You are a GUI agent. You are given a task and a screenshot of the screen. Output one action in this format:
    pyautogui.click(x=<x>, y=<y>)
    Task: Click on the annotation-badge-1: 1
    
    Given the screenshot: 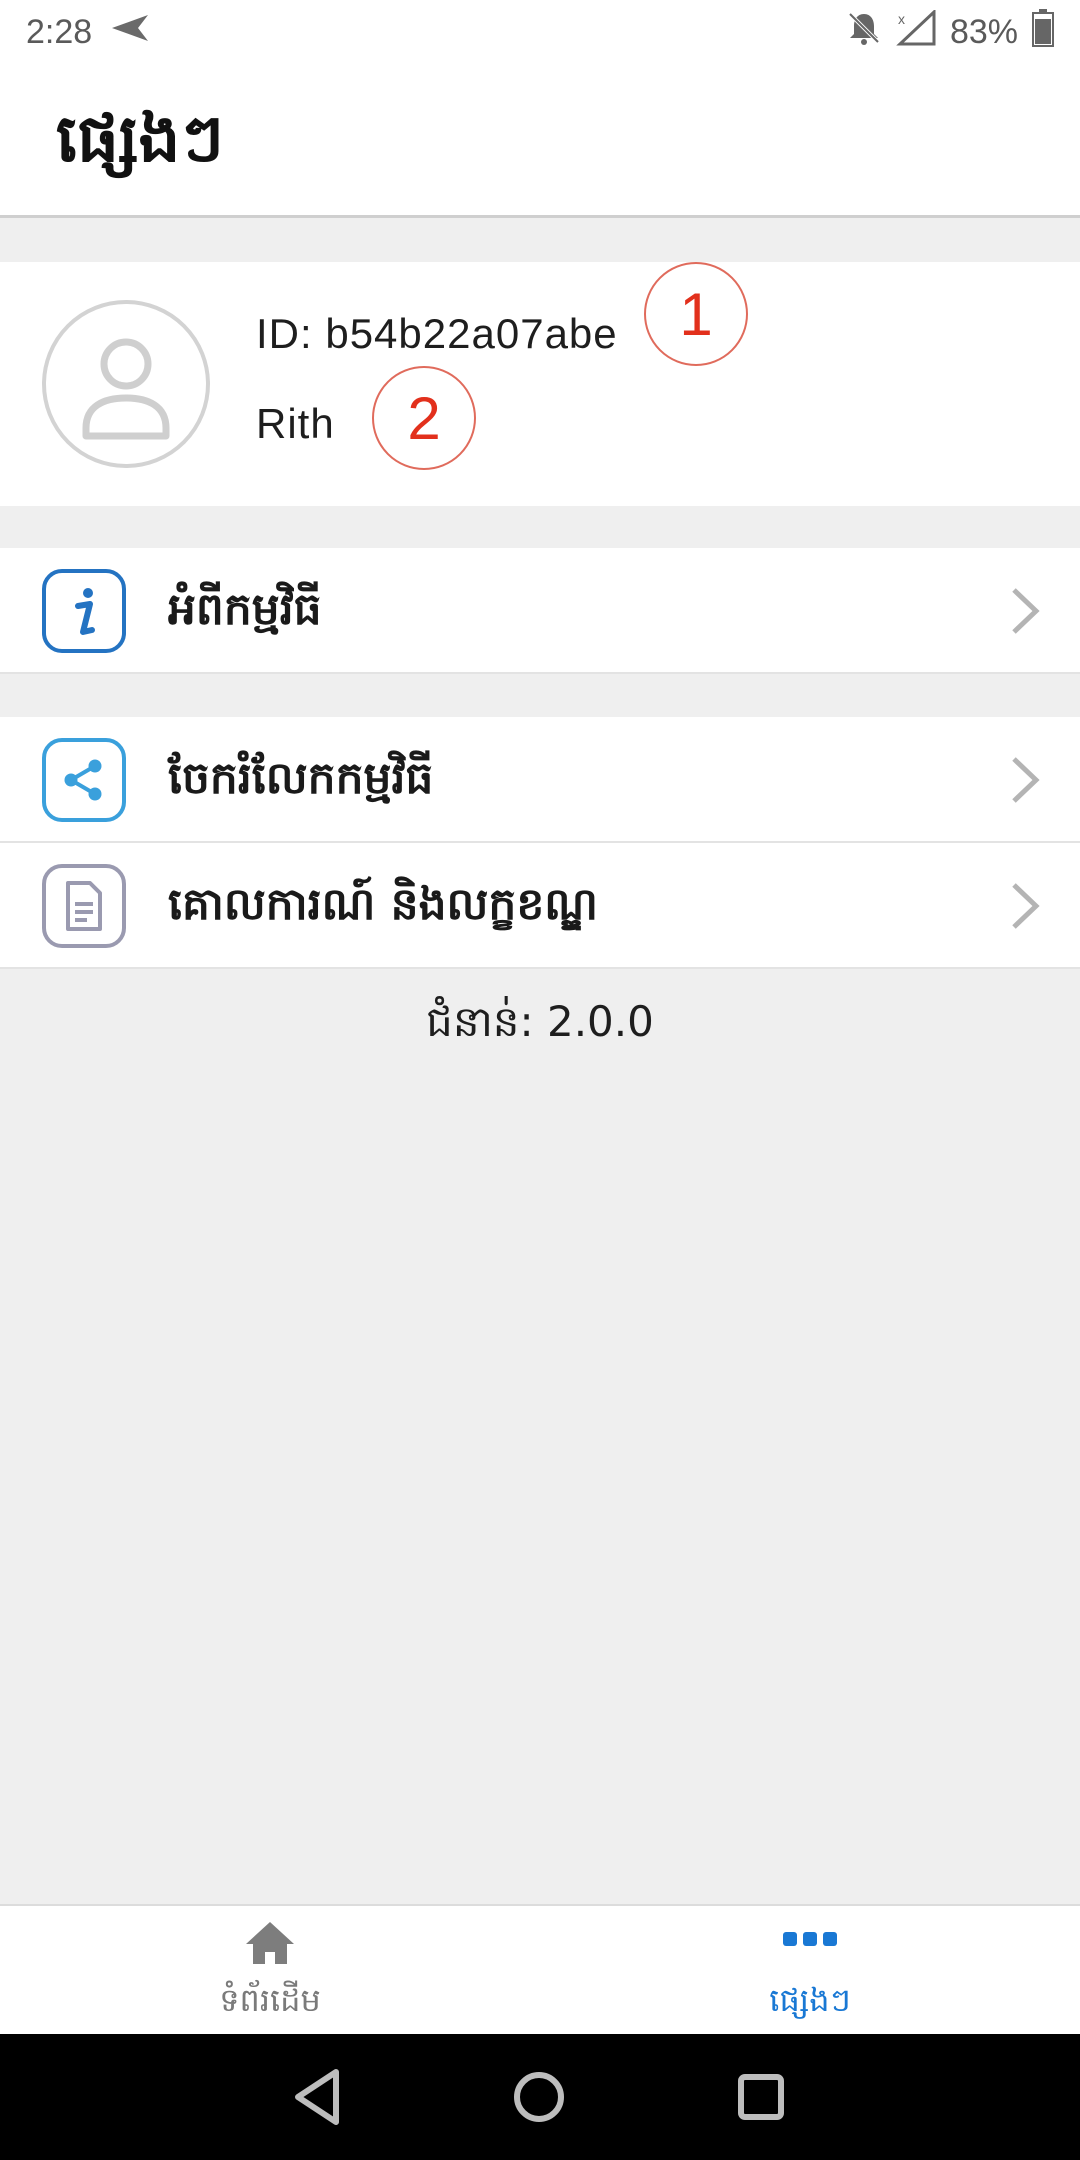 What is the action you would take?
    pyautogui.click(x=696, y=314)
    